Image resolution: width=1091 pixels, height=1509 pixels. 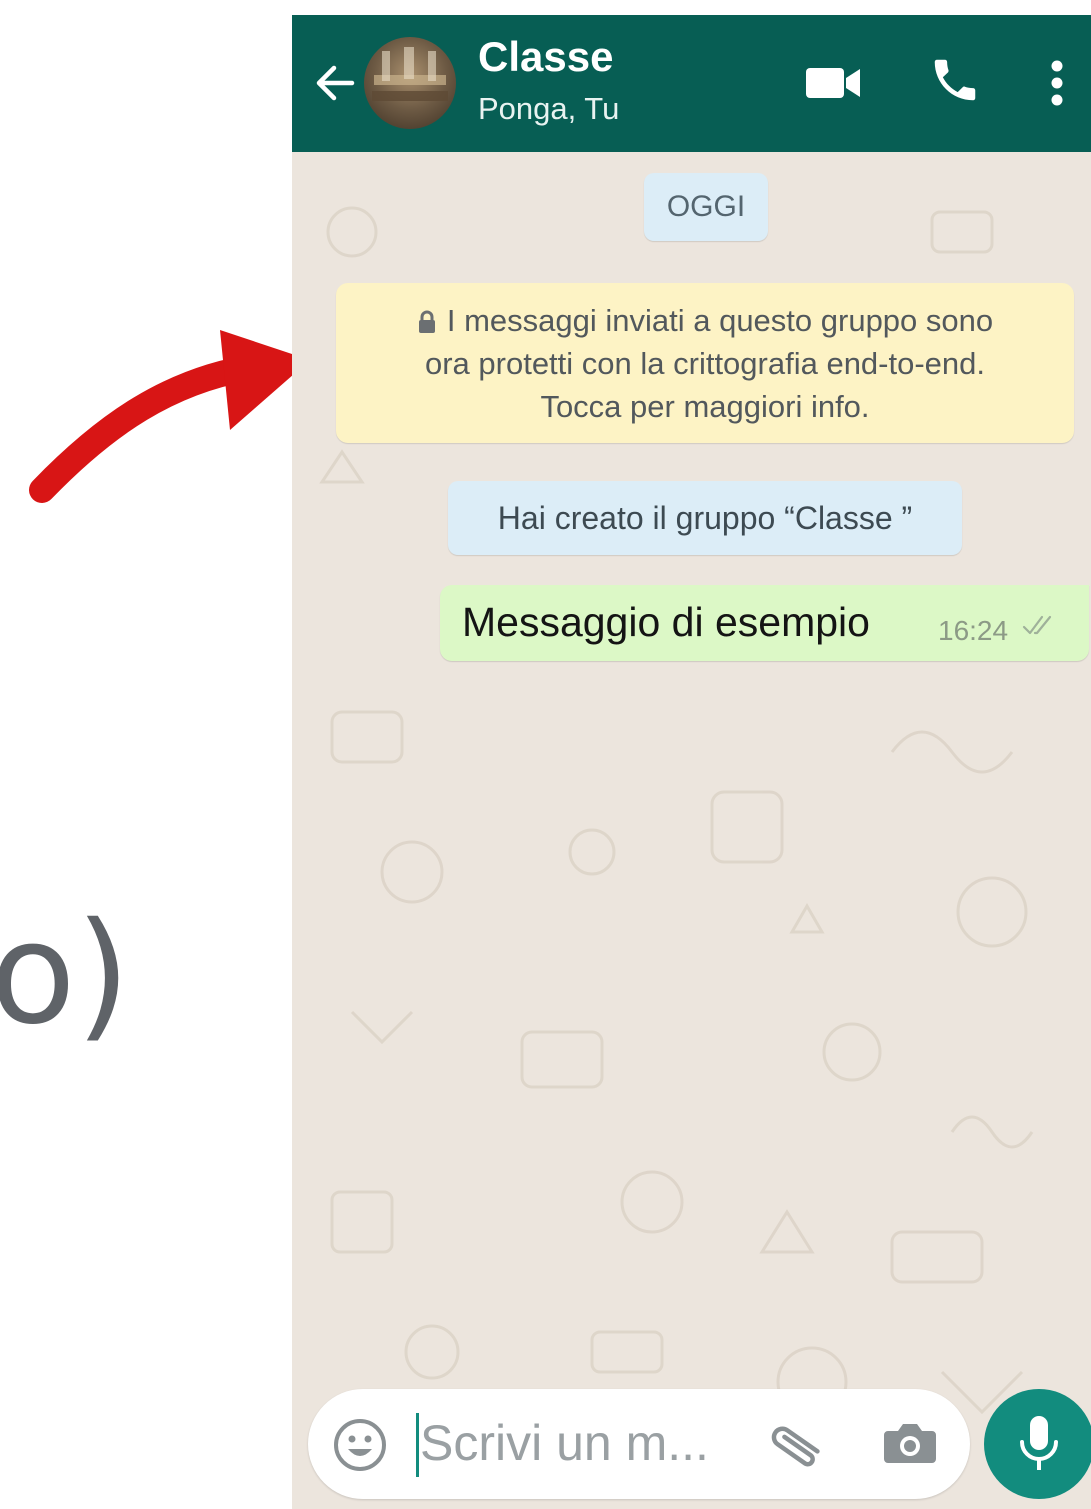 What do you see at coordinates (691, 83) in the screenshot?
I see `chat-header: Classe Ponga, Tu` at bounding box center [691, 83].